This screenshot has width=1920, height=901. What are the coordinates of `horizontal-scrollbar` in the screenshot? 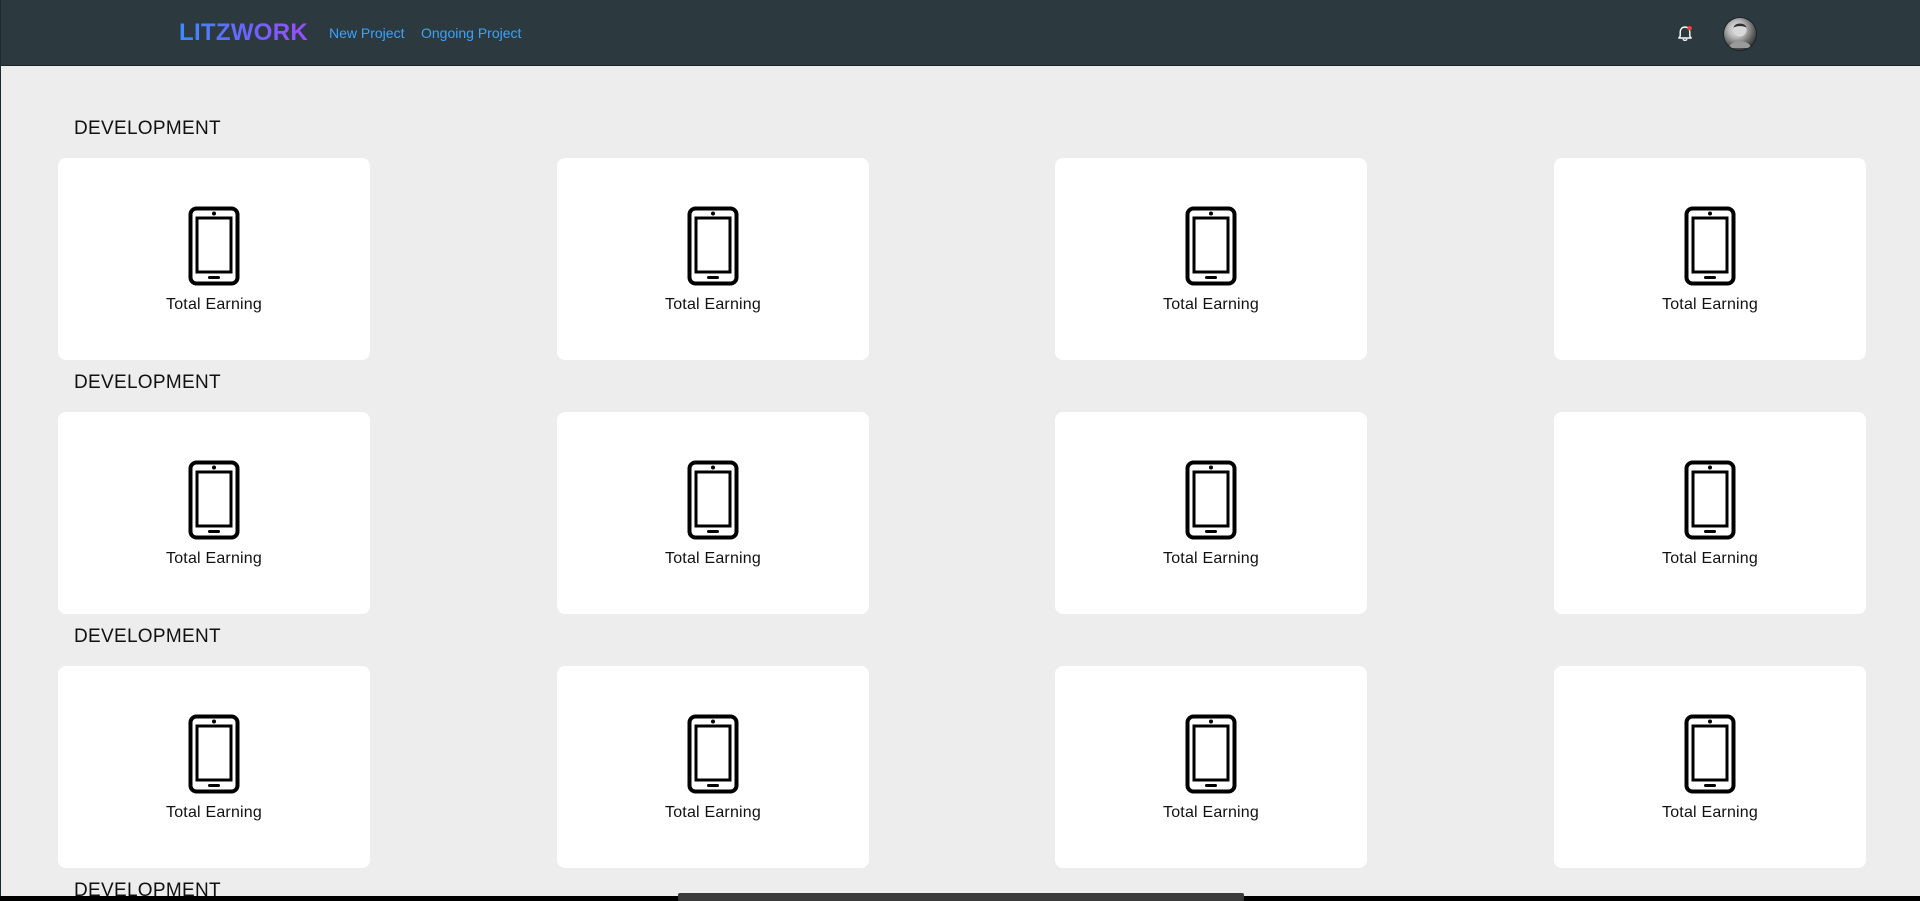 It's located at (961, 897).